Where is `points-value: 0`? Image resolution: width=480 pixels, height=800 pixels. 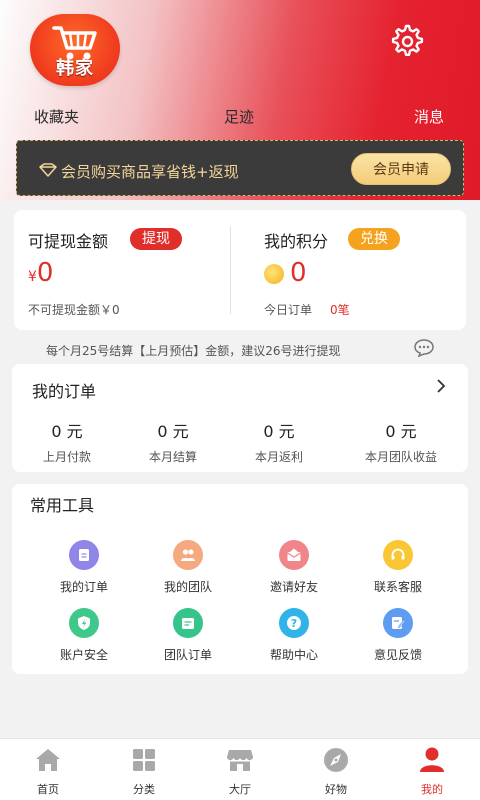
points-value: 0 is located at coordinates (298, 273).